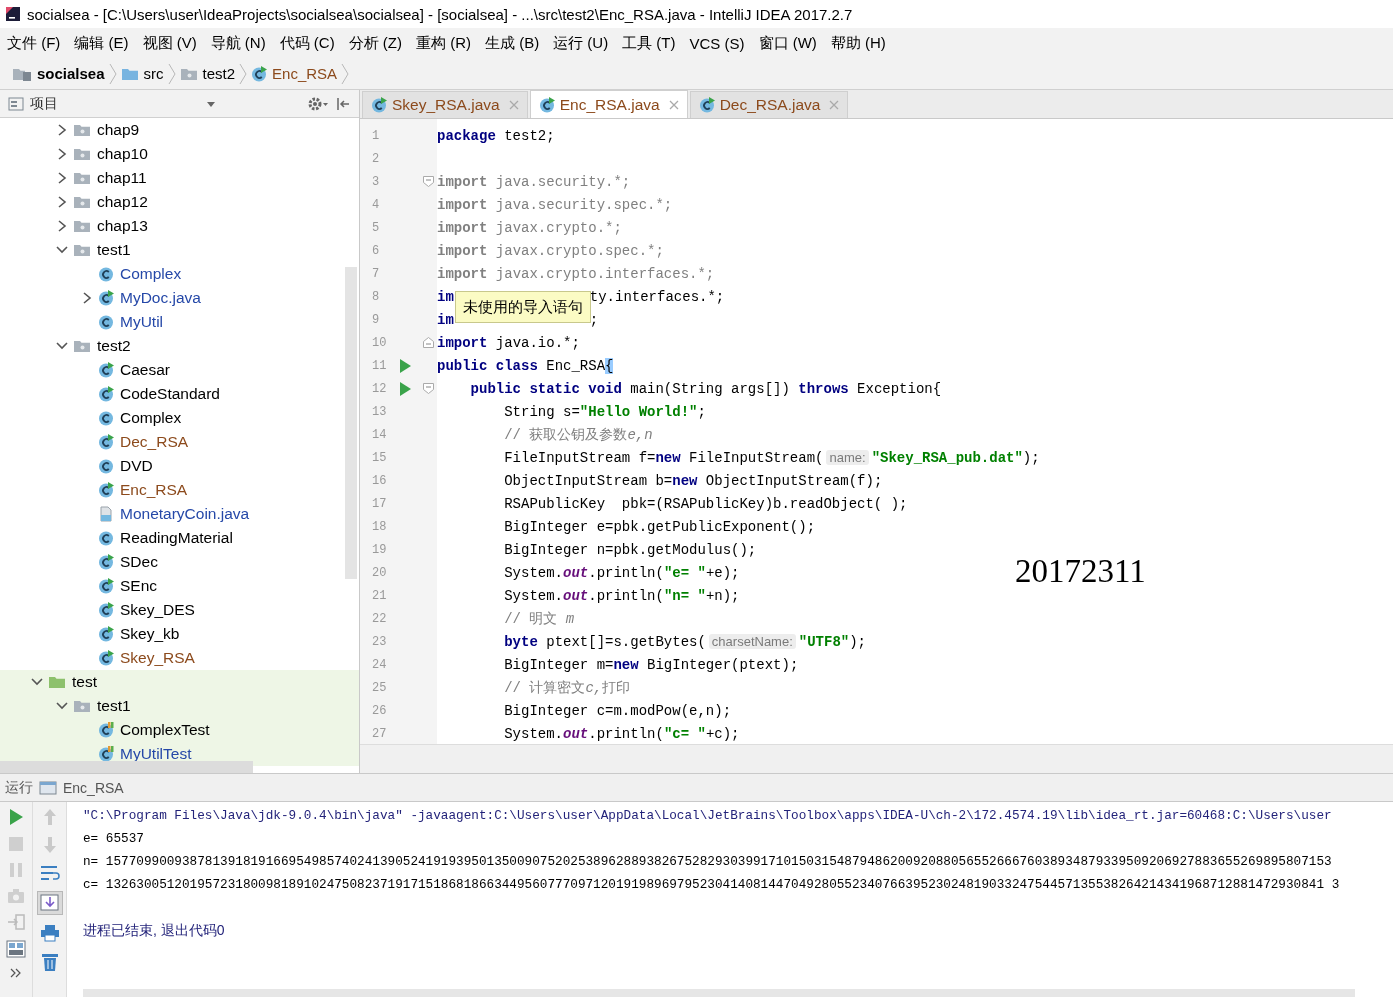  Describe the element at coordinates (659, 526) in the screenshot. I see `code-line: BigInteger e=pbk.getPublicExponent();` at that location.